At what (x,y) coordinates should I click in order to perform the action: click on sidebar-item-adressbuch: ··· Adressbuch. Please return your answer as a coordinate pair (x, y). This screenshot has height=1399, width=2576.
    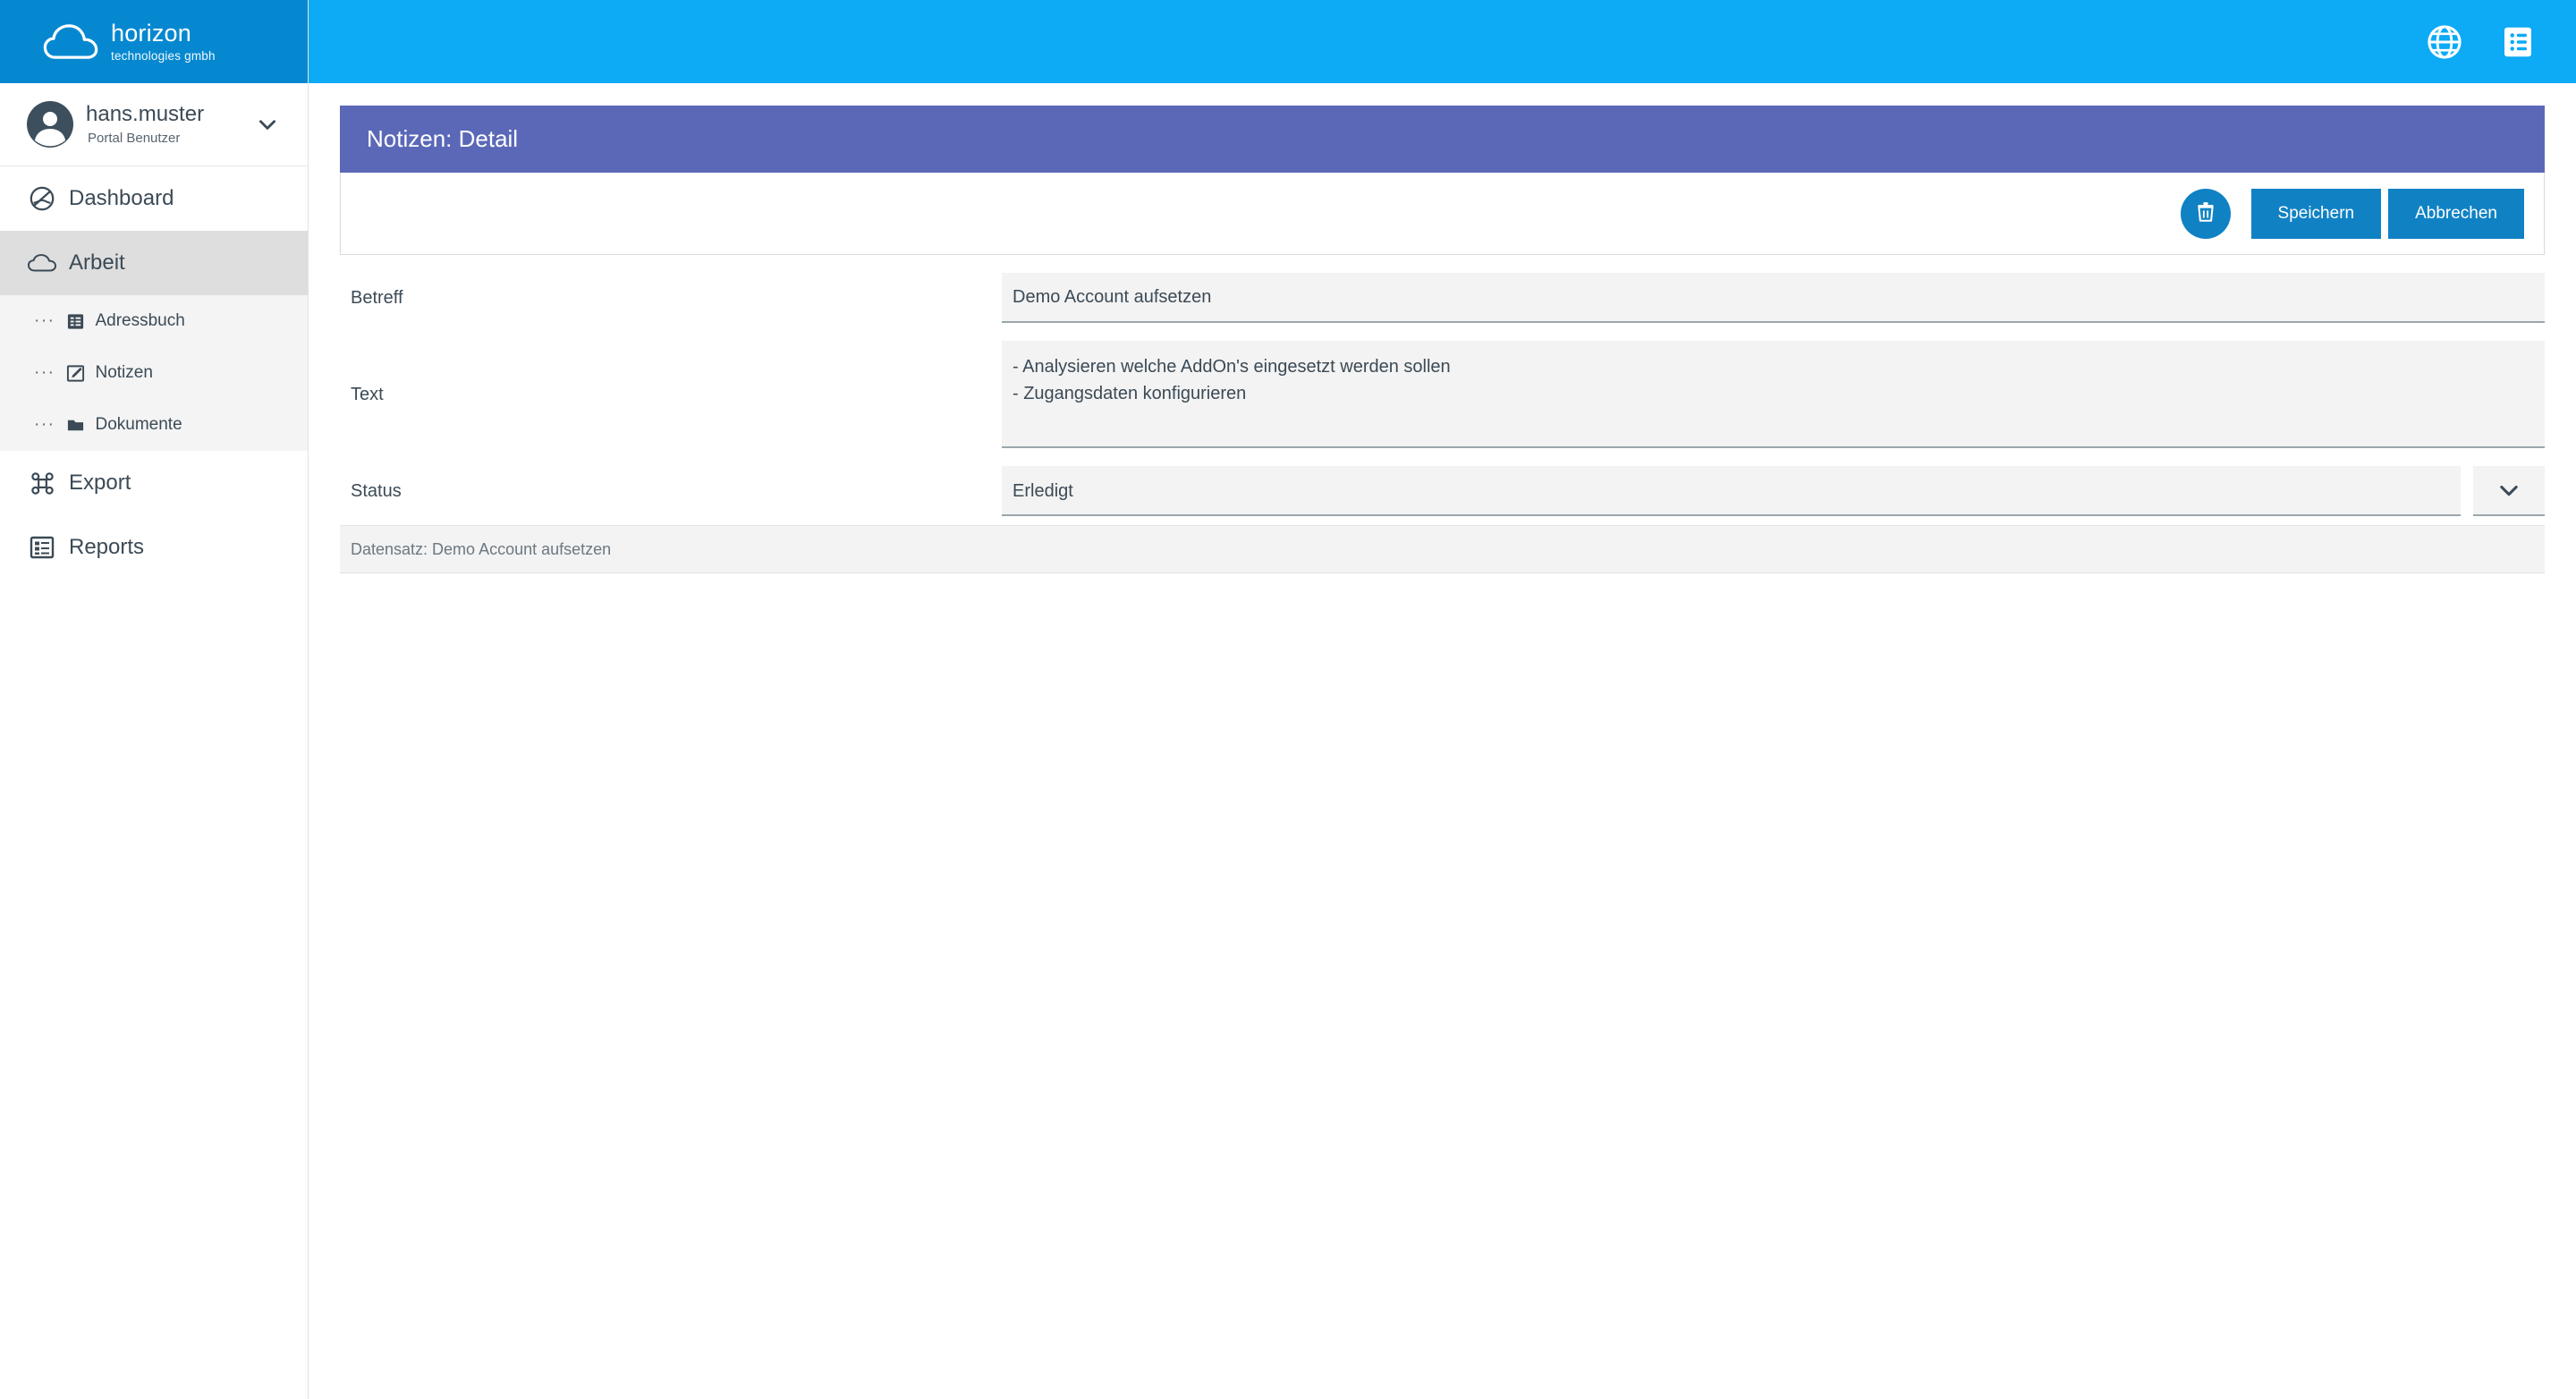
    Looking at the image, I should click on (154, 321).